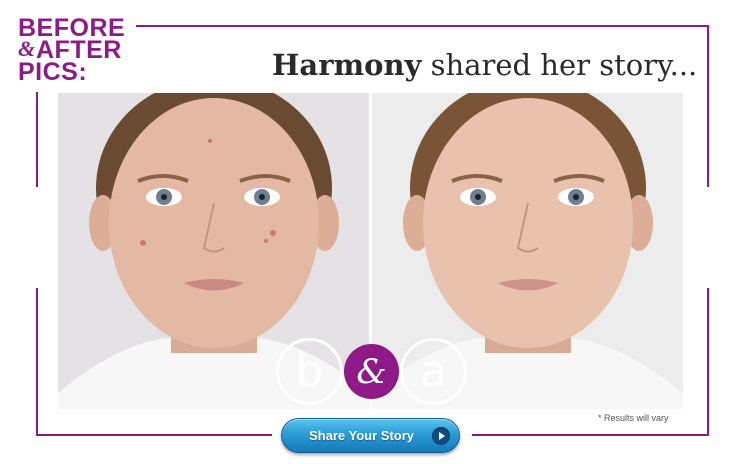  What do you see at coordinates (37, 362) in the screenshot?
I see `frame-line-left-bottom` at bounding box center [37, 362].